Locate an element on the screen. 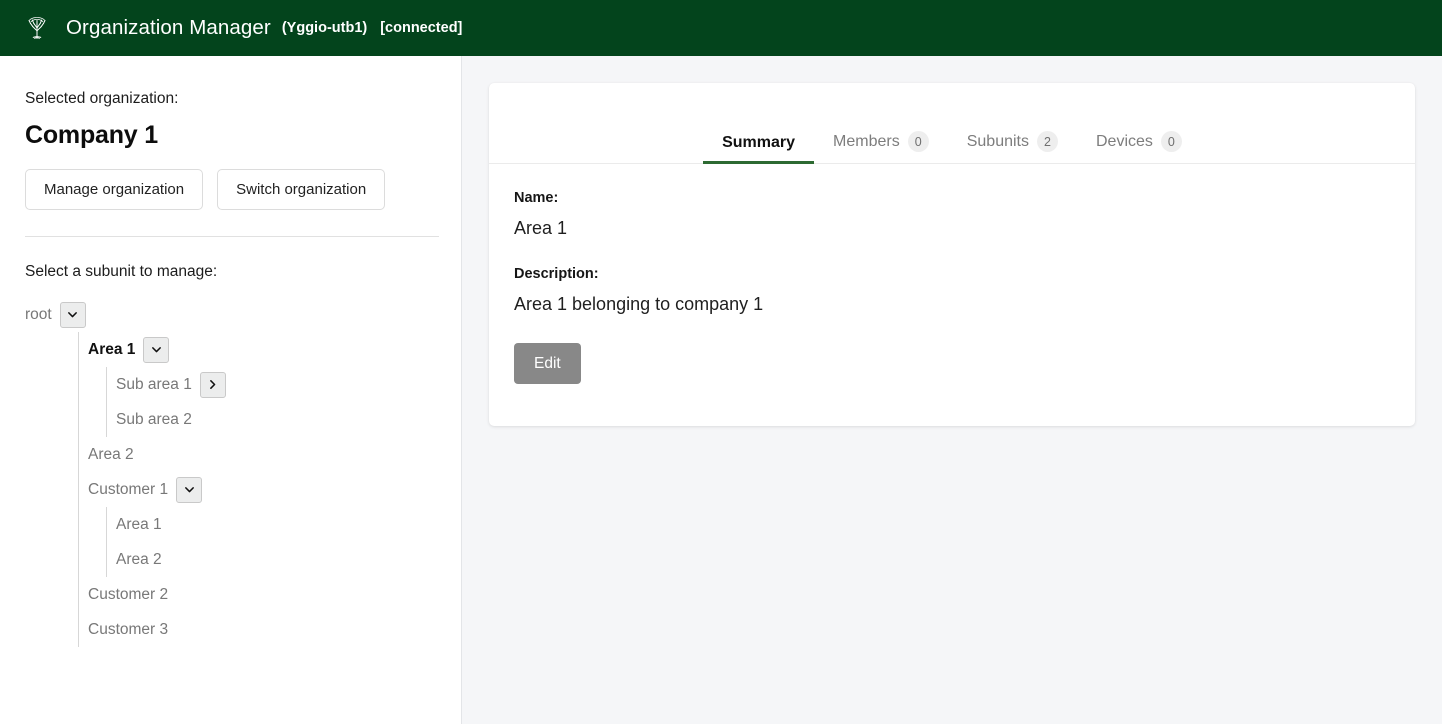 This screenshot has width=1442, height=724. tree-node-customer-1-area-2: Area 2 is located at coordinates (272, 559).